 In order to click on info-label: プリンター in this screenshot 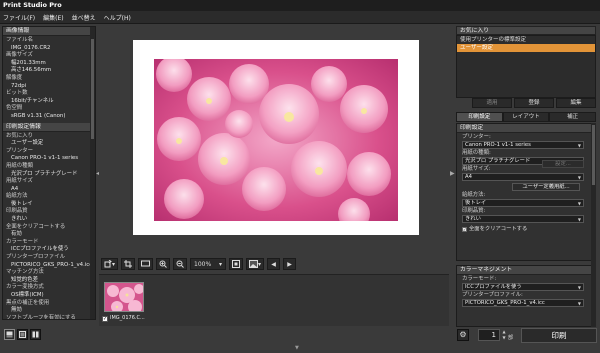, I will do `click(19, 150)`.